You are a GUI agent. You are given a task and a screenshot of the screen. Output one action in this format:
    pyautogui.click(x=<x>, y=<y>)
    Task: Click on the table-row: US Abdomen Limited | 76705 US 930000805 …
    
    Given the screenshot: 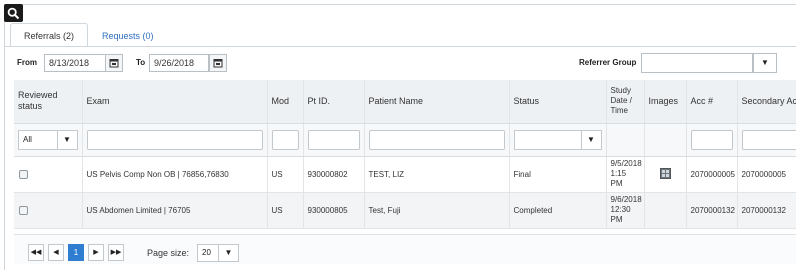 What is the action you would take?
    pyautogui.click(x=405, y=210)
    